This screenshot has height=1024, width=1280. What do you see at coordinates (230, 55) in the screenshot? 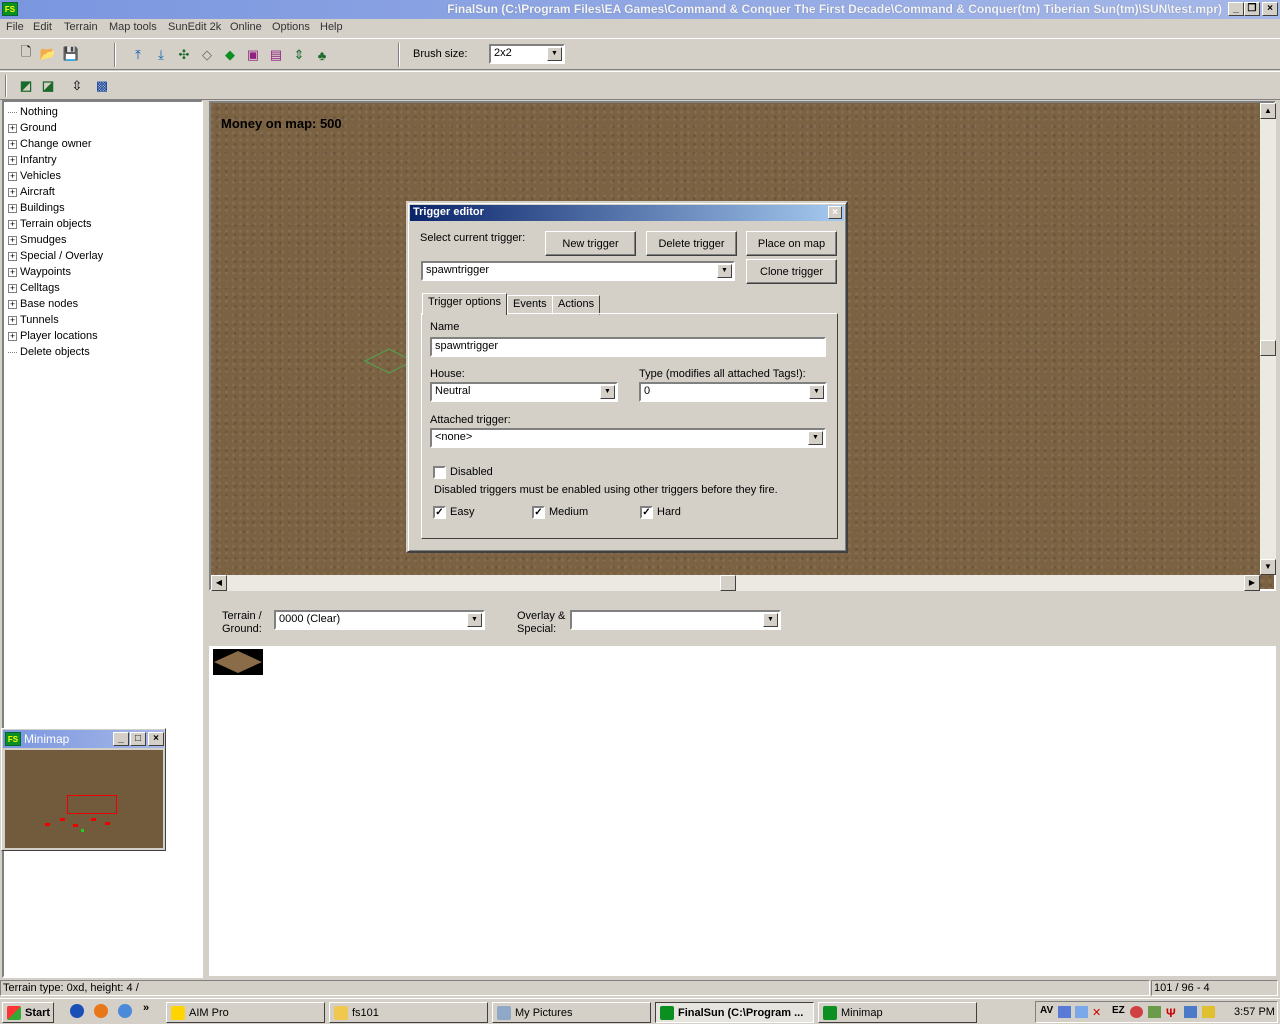
I see `tile-diamond-icon: ◆` at bounding box center [230, 55].